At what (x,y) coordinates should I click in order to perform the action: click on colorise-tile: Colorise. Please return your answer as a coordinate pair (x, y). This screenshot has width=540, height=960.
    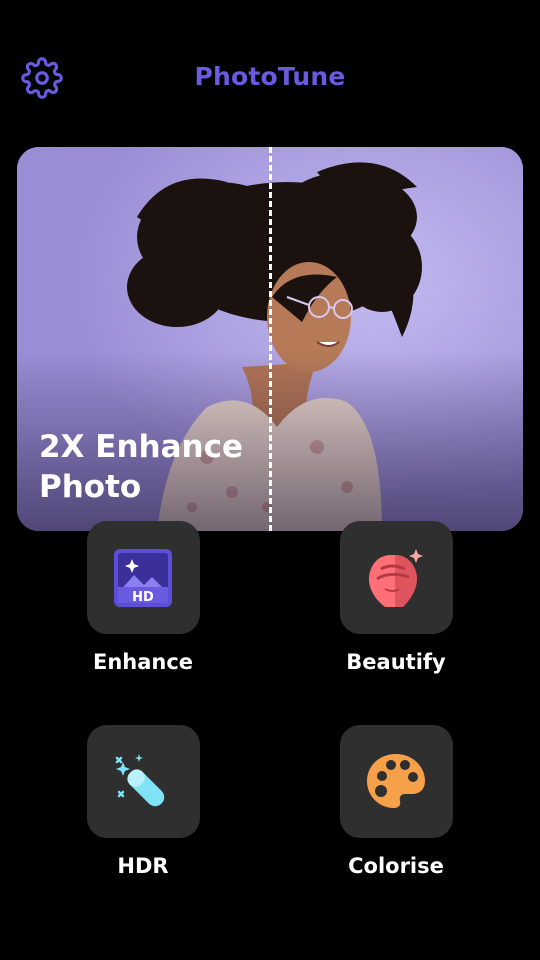
    Looking at the image, I should click on (396, 801).